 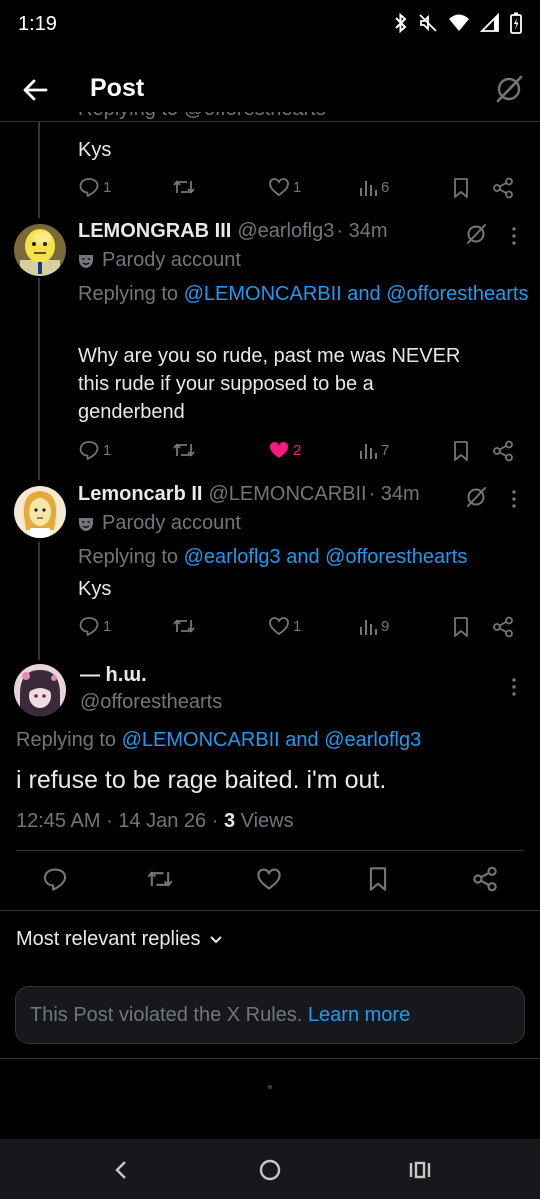 I want to click on main-post-actions, so click(x=270, y=881).